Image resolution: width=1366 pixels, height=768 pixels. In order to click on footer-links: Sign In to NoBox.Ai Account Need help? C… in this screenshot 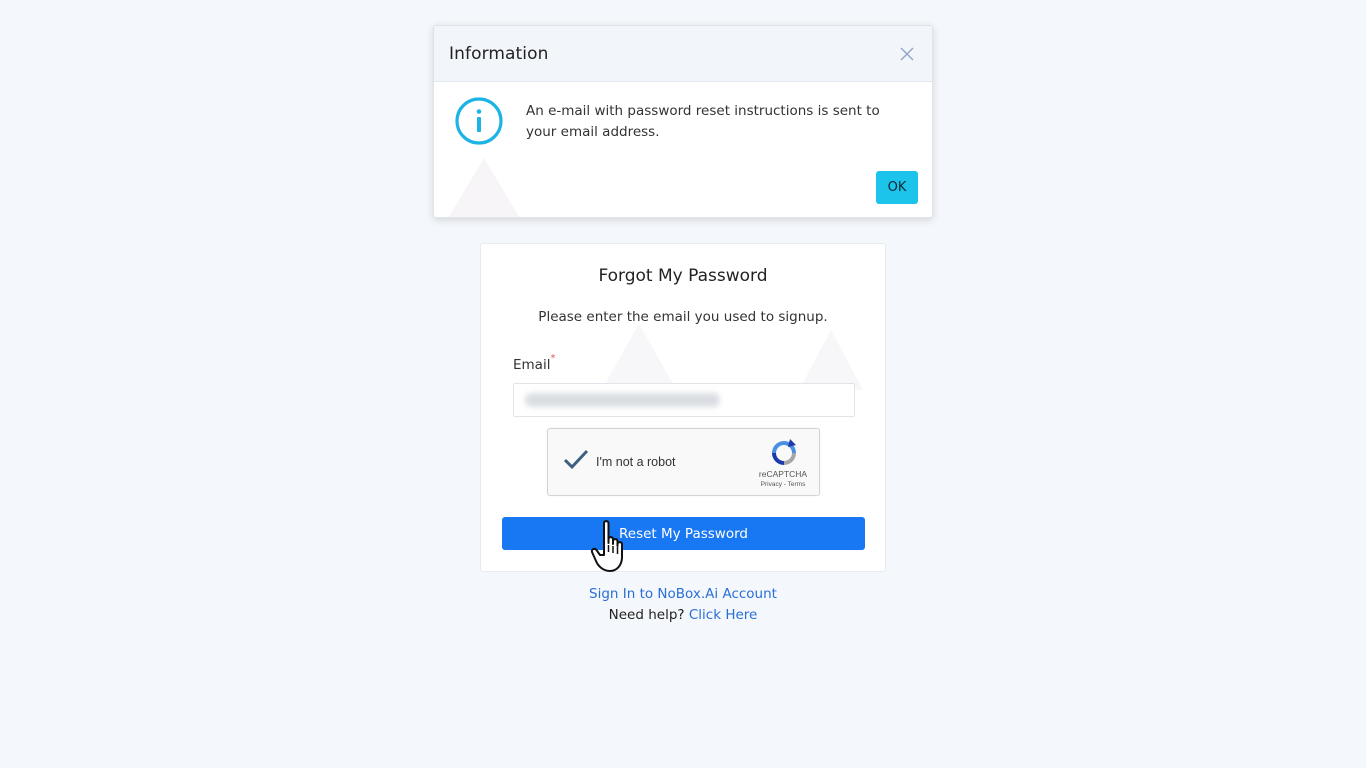, I will do `click(683, 605)`.